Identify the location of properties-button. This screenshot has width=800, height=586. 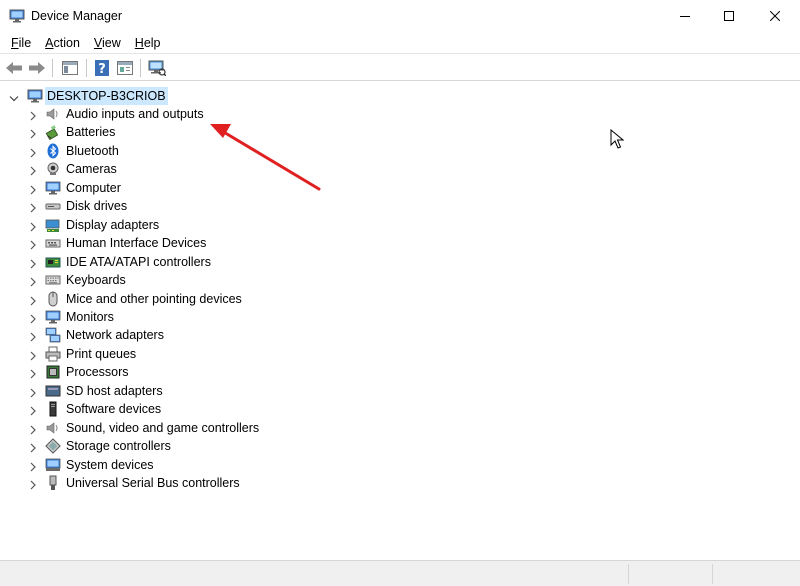
(125, 68).